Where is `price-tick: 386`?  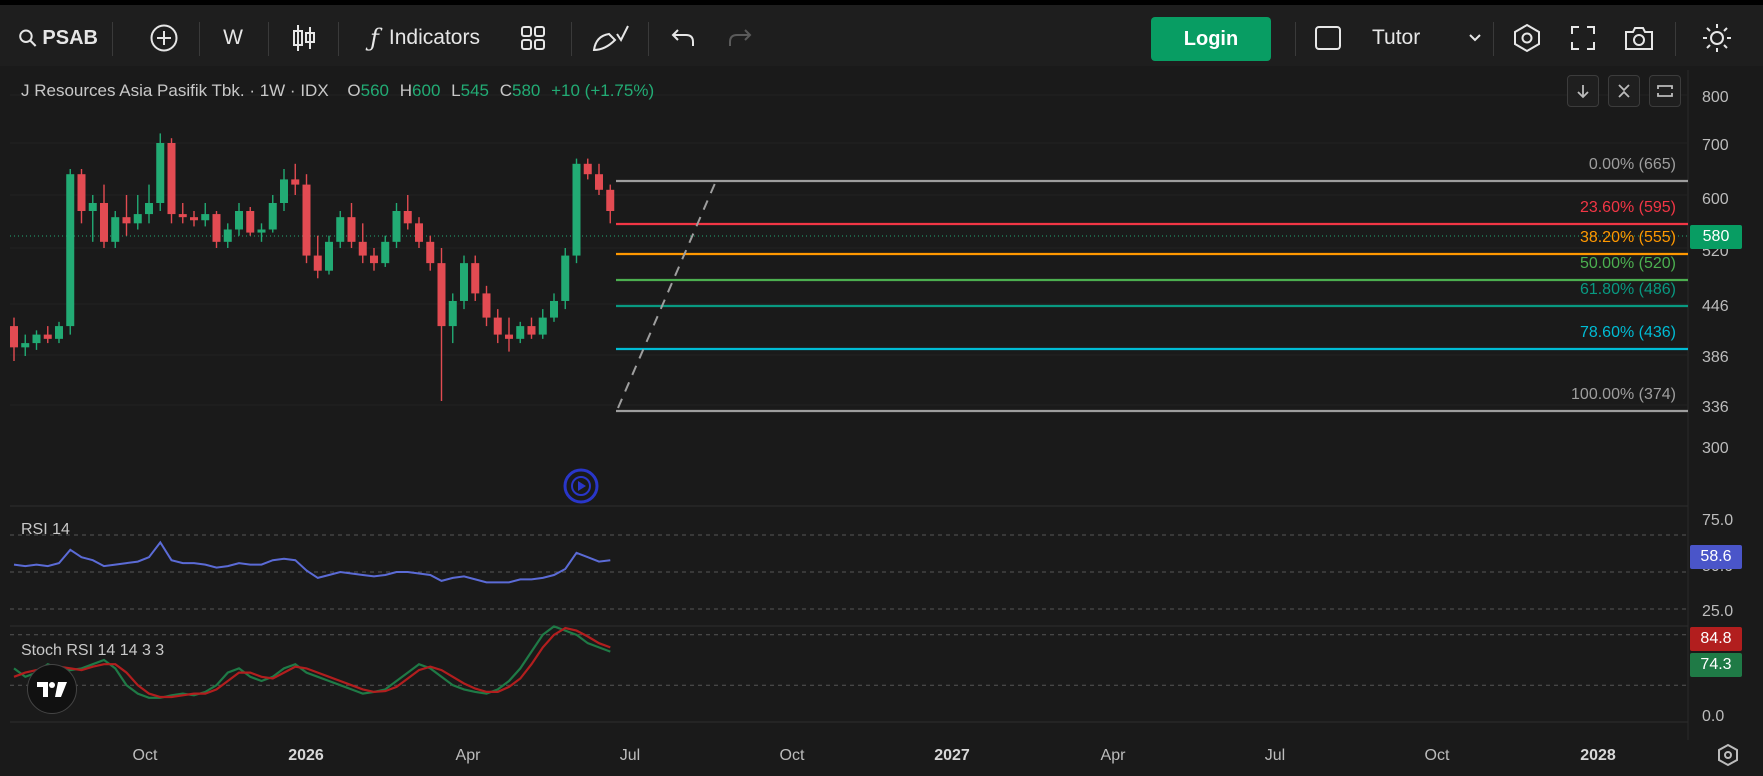
price-tick: 386 is located at coordinates (1715, 357).